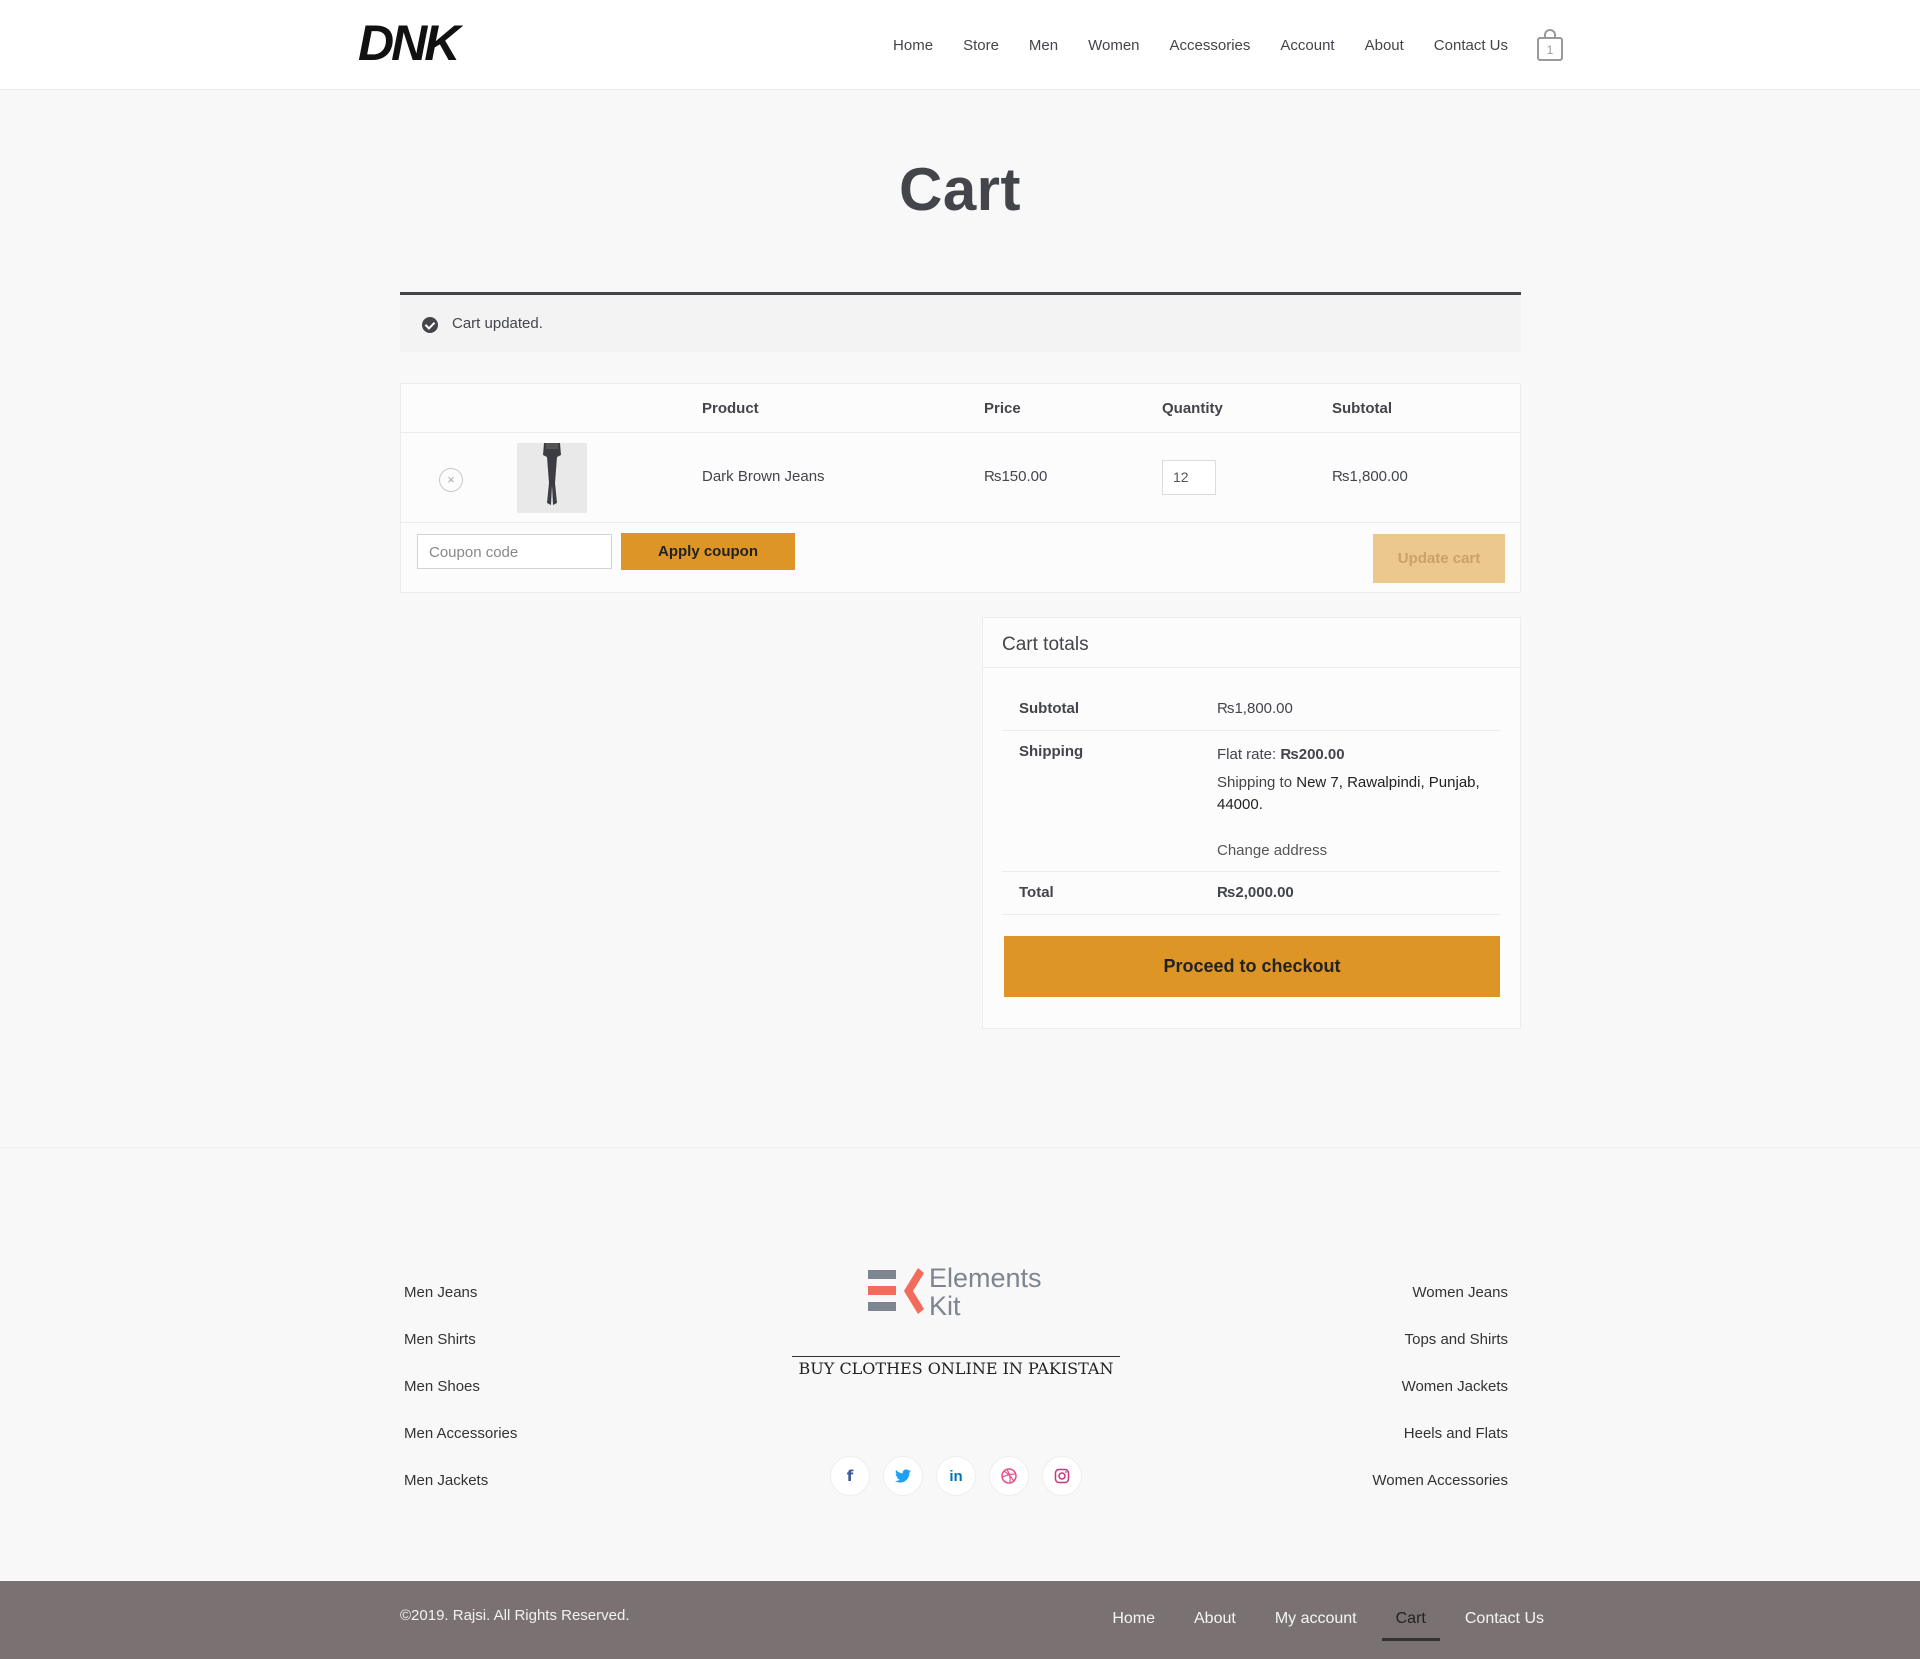 Image resolution: width=1920 pixels, height=1659 pixels. Describe the element at coordinates (1456, 1339) in the screenshot. I see `footer-link-tops-and-shirts: Tops and Shirts` at that location.